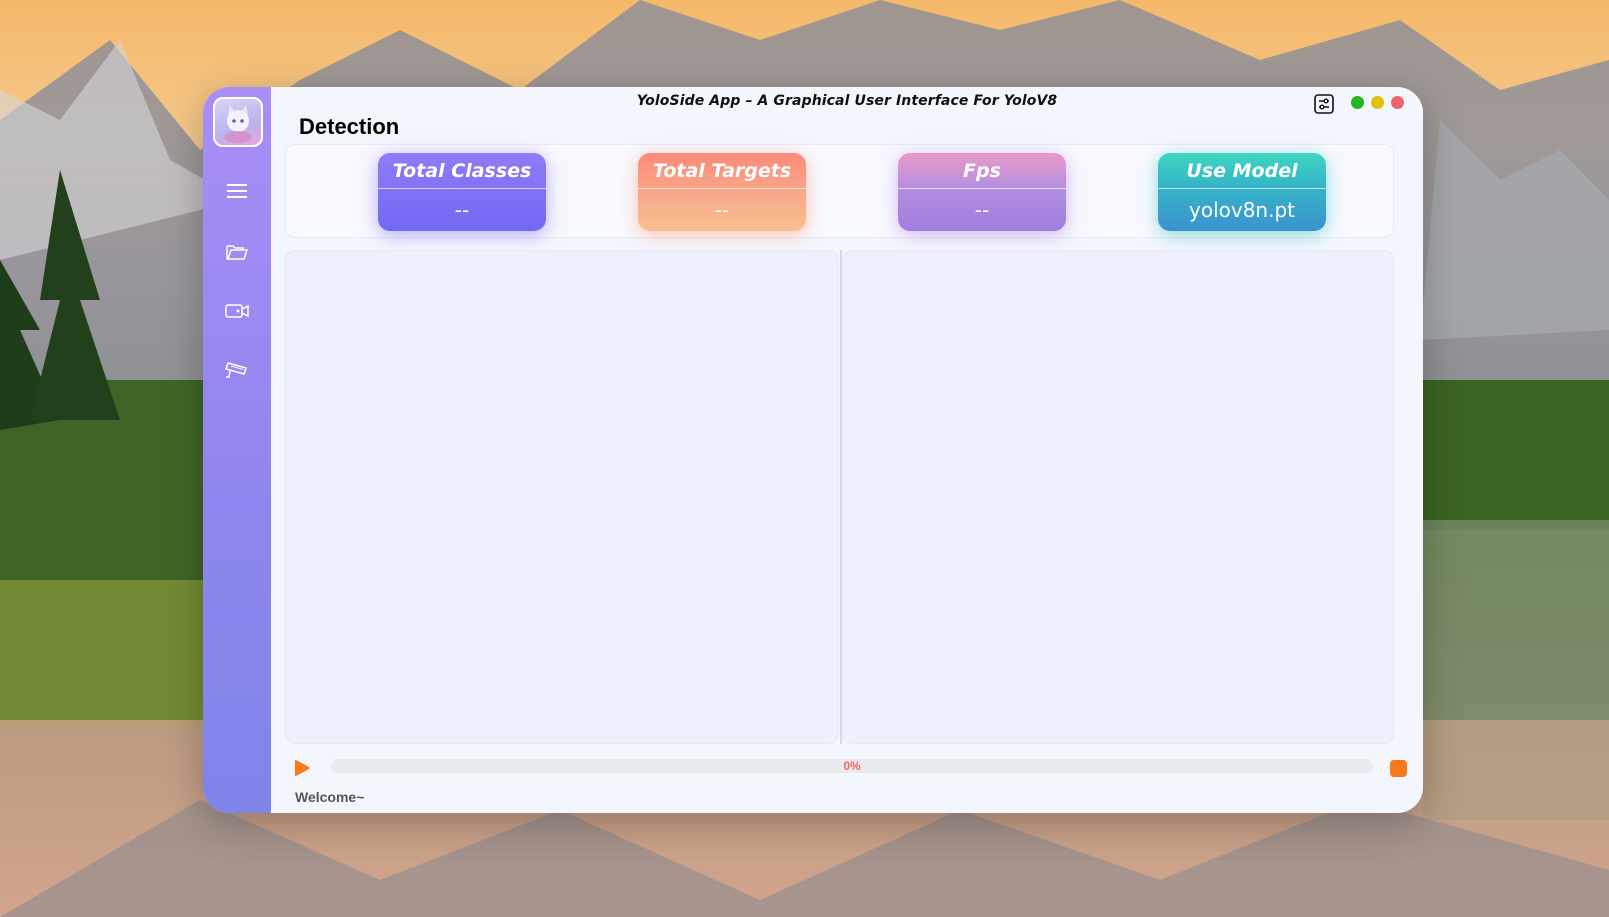  Describe the element at coordinates (238, 122) in the screenshot. I see `app-logo` at that location.